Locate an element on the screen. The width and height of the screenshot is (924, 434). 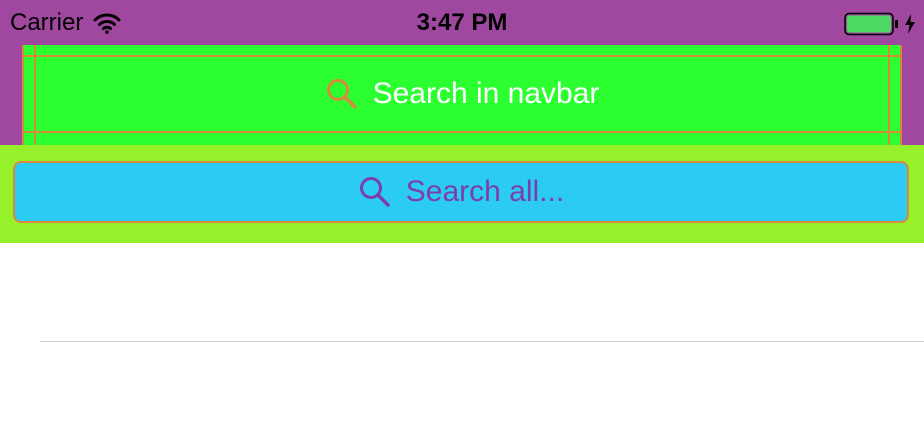
navbar-search-content: Search in navbar is located at coordinates (462, 94).